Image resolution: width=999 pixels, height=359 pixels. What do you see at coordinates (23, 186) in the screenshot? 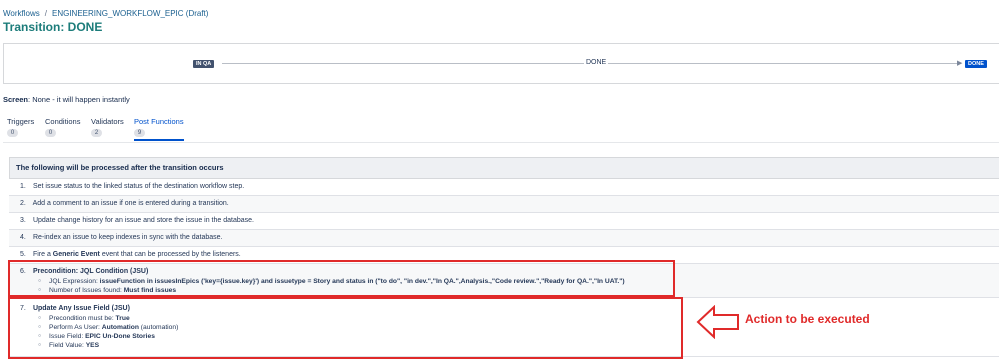
I see `row-number: 1.` at bounding box center [23, 186].